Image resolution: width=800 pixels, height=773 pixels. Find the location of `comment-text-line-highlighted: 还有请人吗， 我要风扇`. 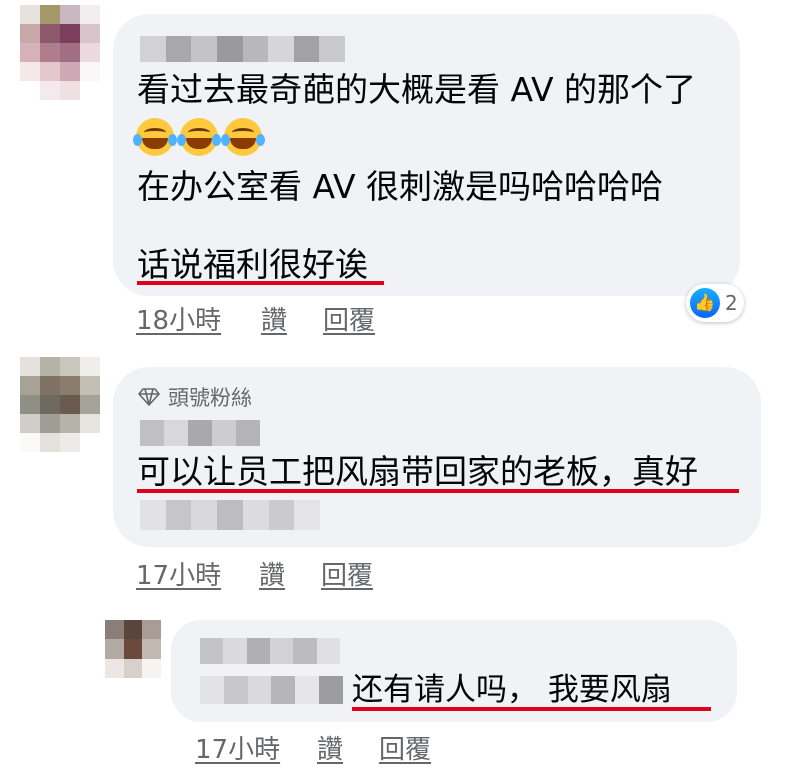

comment-text-line-highlighted: 还有请人吗， 我要风扇 is located at coordinates (512, 690).